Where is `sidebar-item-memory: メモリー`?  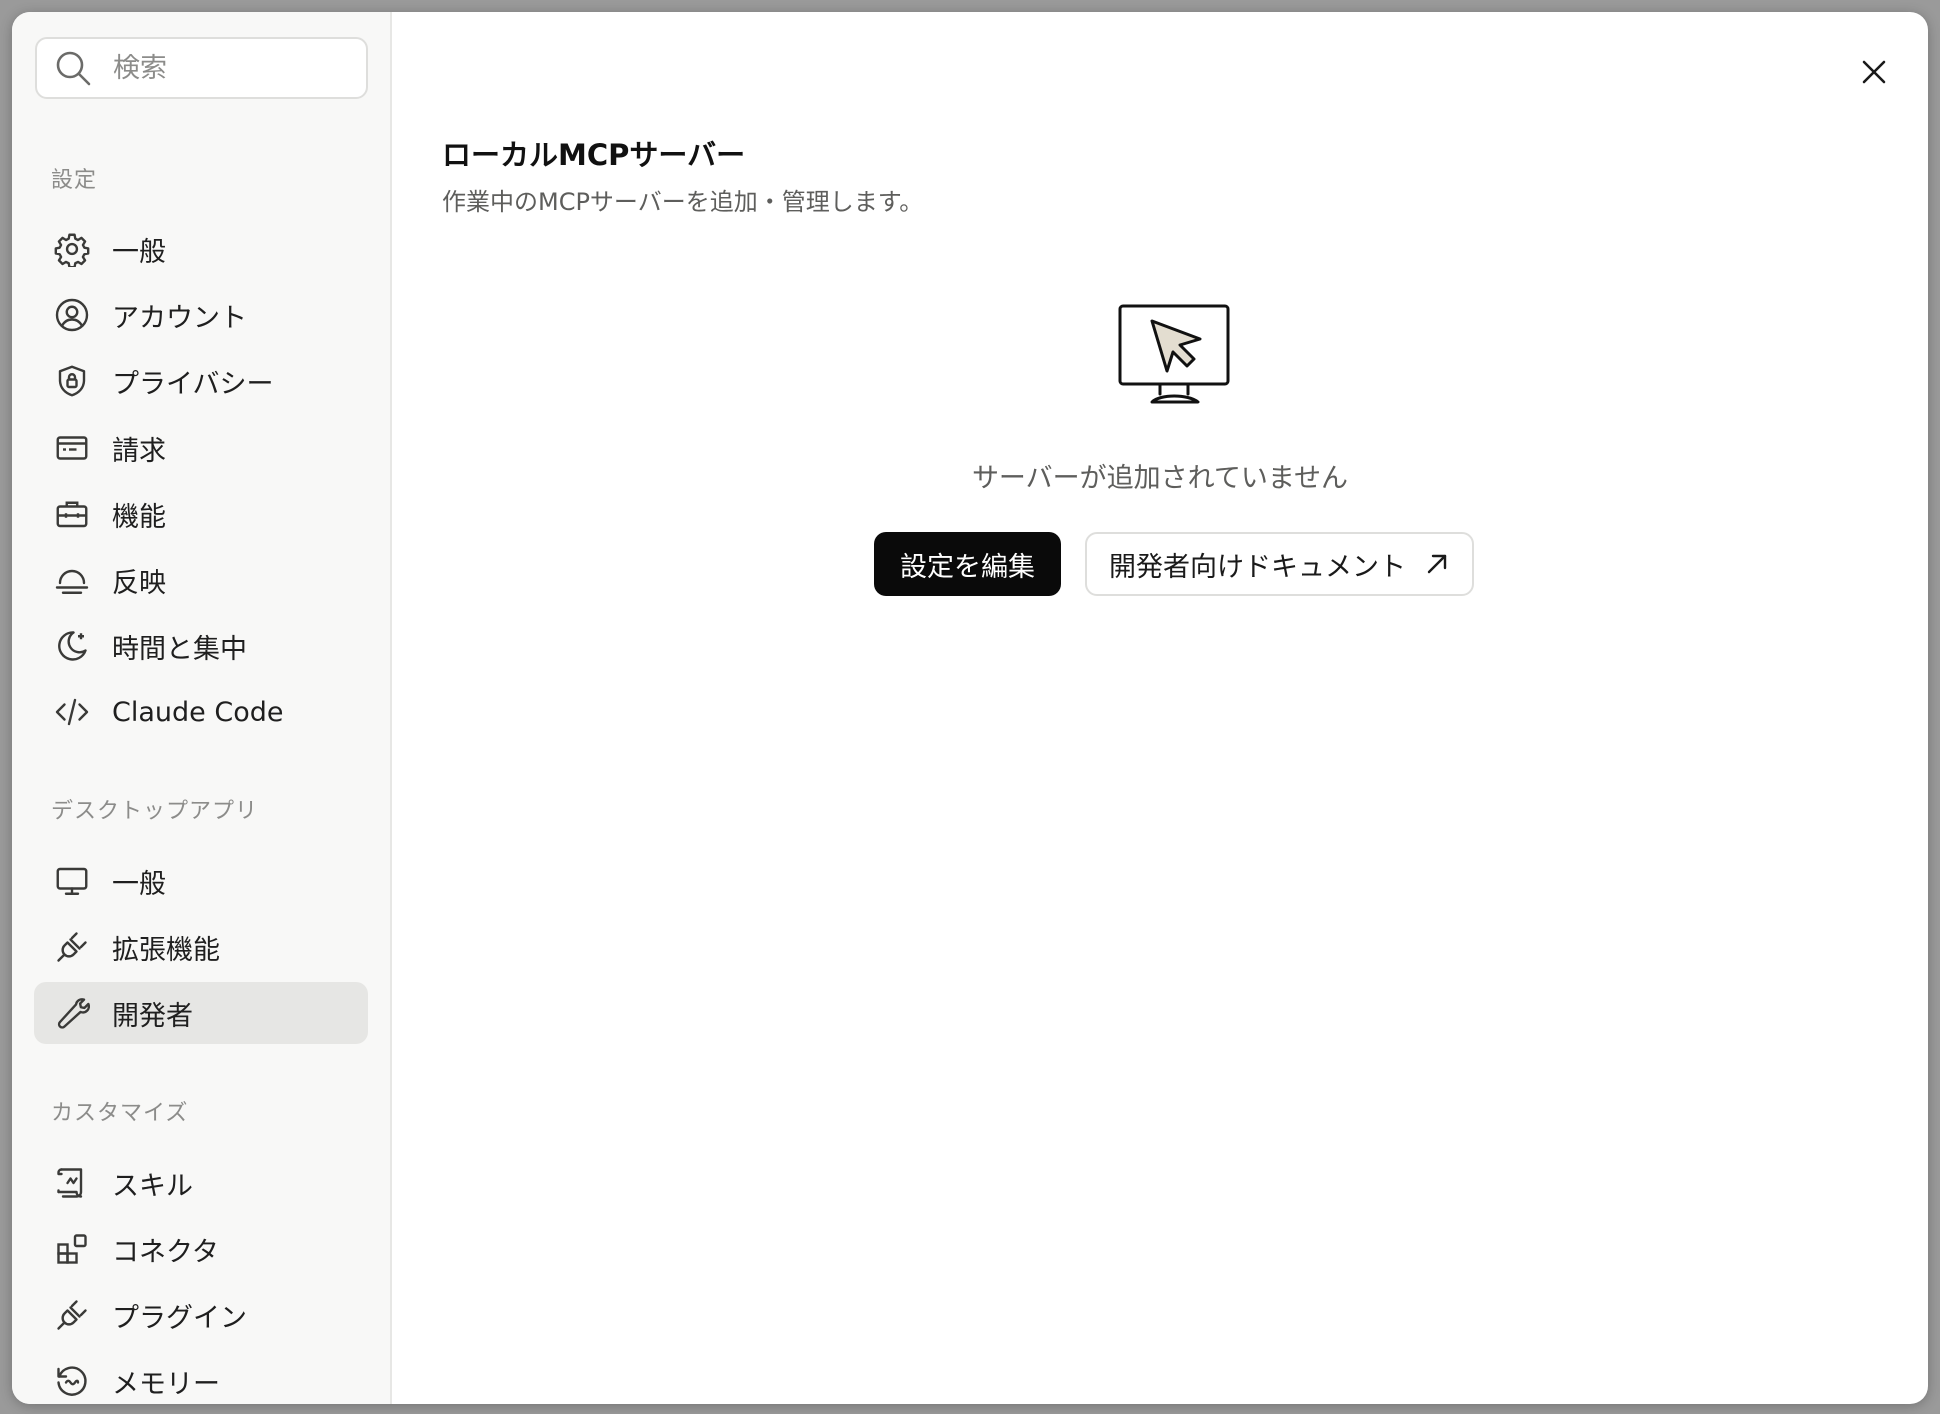
sidebar-item-memory: メモリー is located at coordinates (201, 1377).